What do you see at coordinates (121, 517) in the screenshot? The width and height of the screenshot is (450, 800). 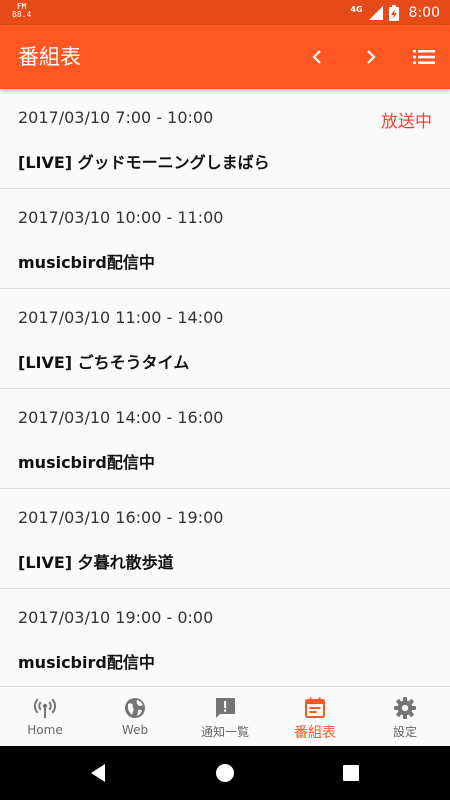 I see `program-time: 2017/03/10 16:00 - 19:00` at bounding box center [121, 517].